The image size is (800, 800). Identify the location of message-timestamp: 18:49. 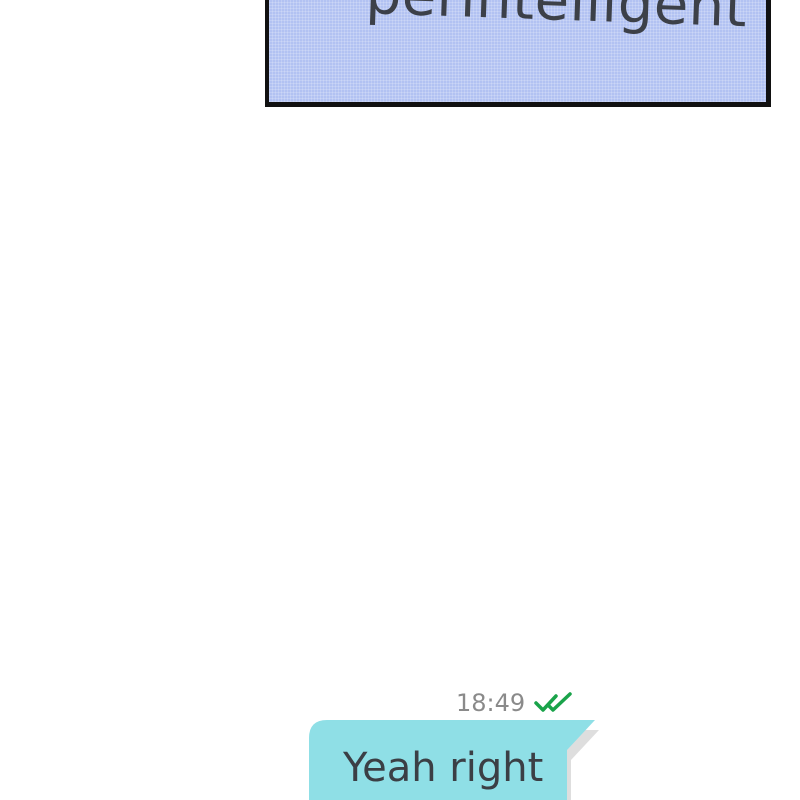
(491, 703).